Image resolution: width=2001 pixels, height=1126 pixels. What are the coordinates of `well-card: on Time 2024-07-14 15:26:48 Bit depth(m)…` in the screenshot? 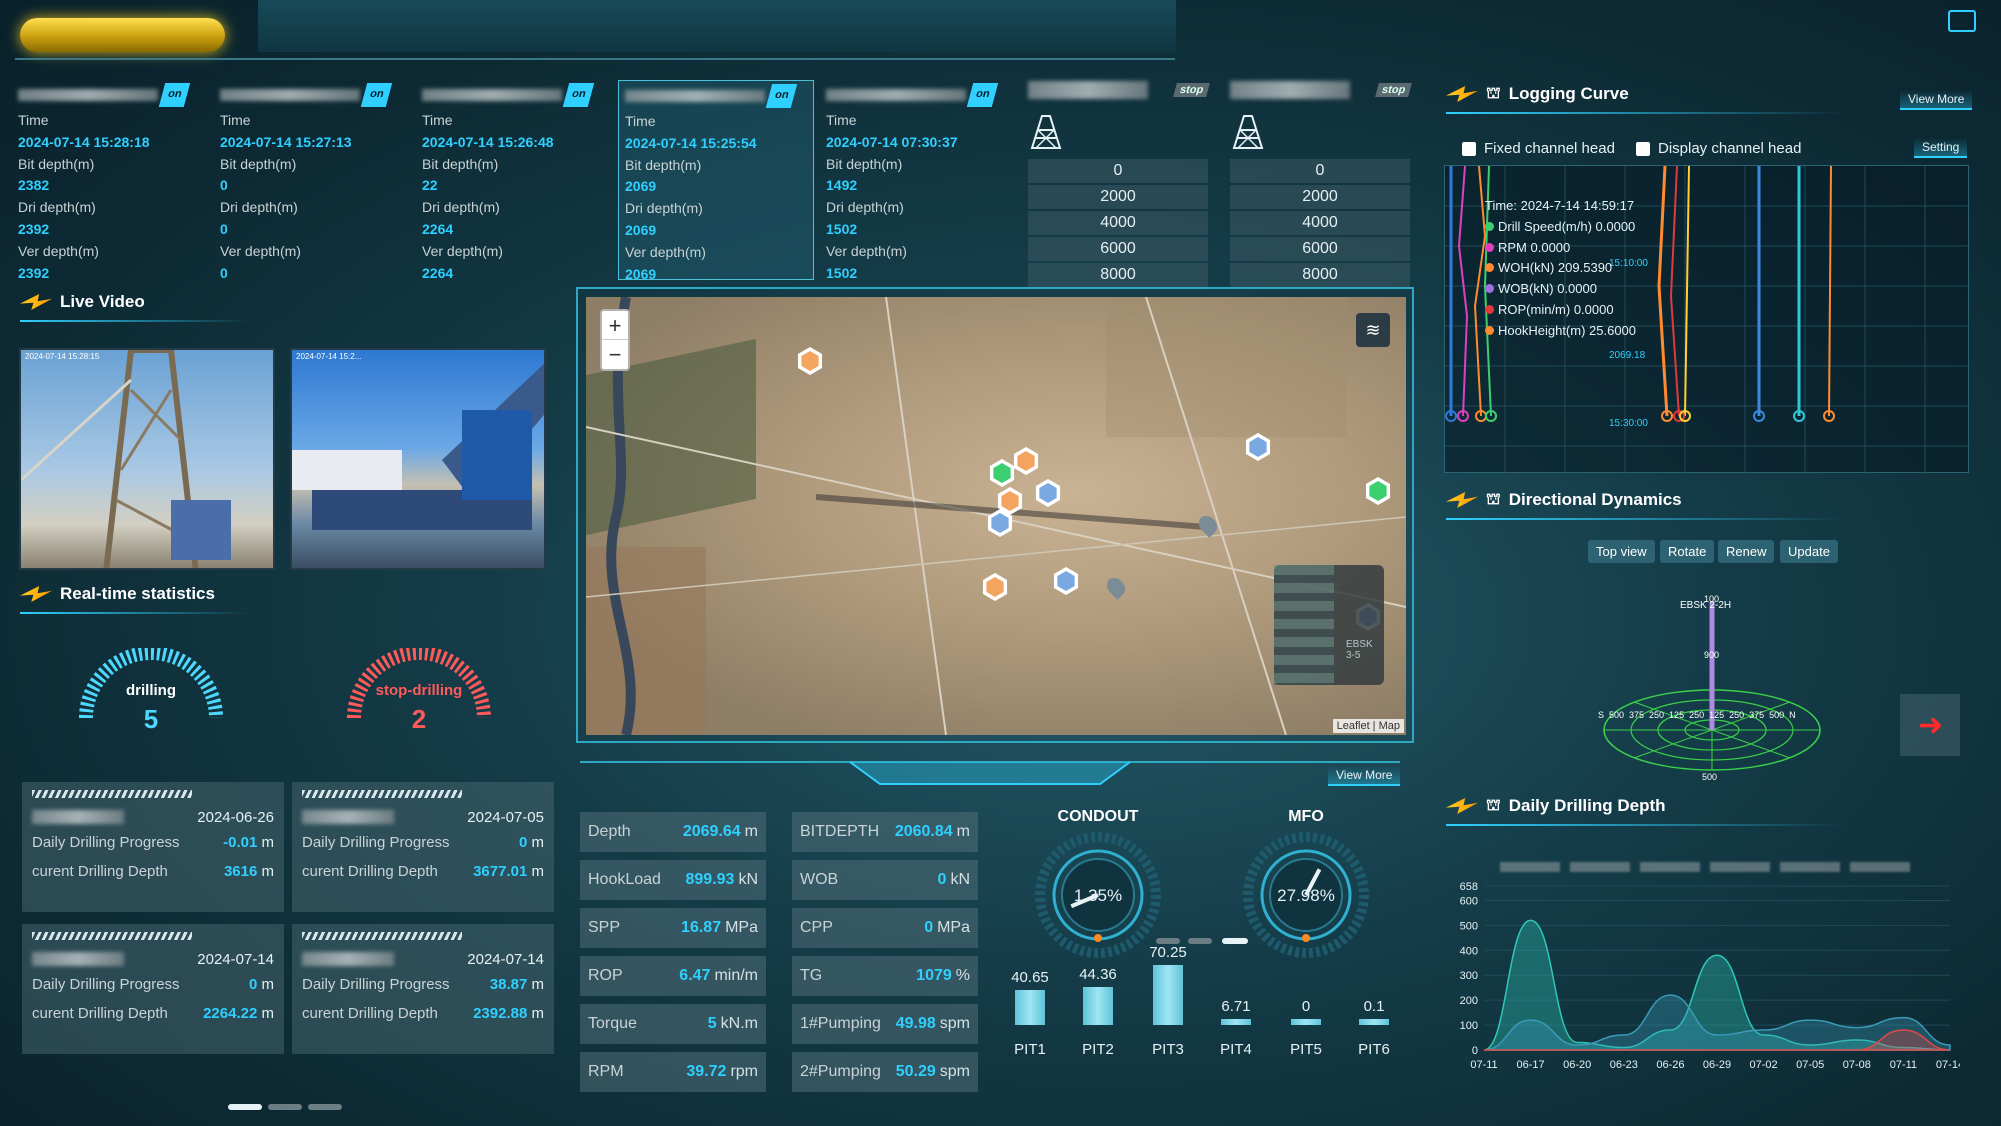 It's located at (514, 180).